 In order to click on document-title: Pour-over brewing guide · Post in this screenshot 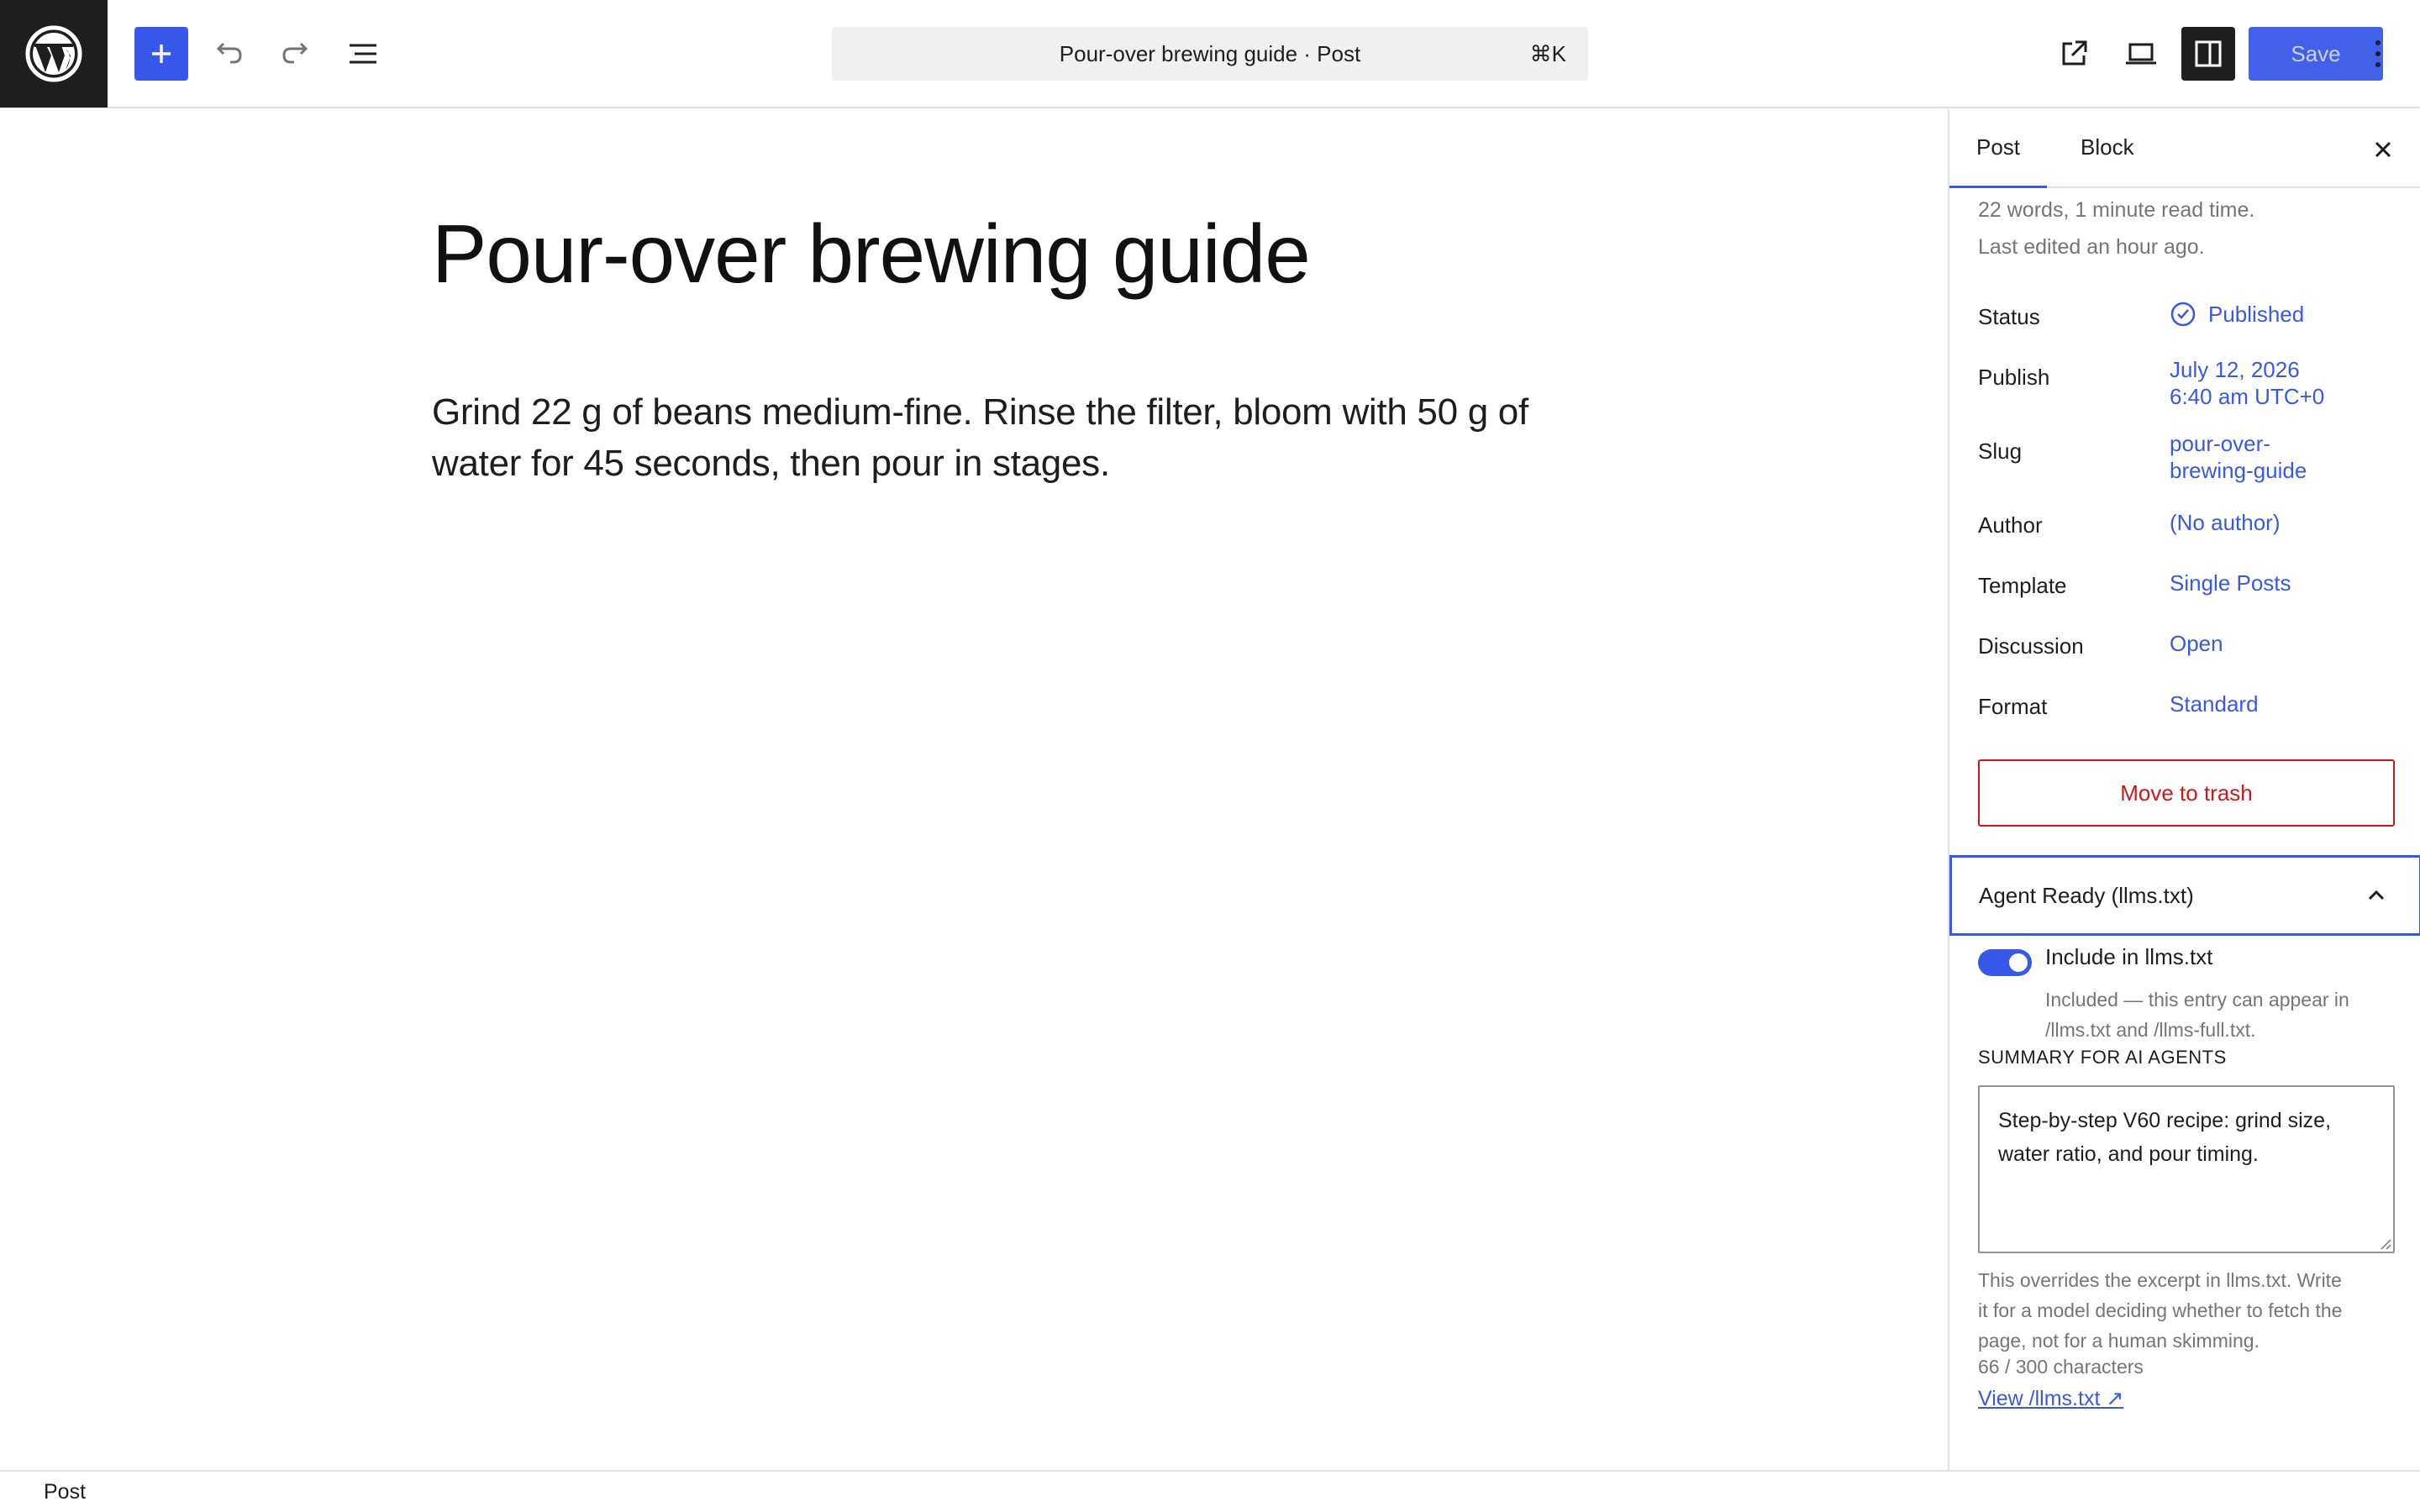, I will do `click(1210, 53)`.